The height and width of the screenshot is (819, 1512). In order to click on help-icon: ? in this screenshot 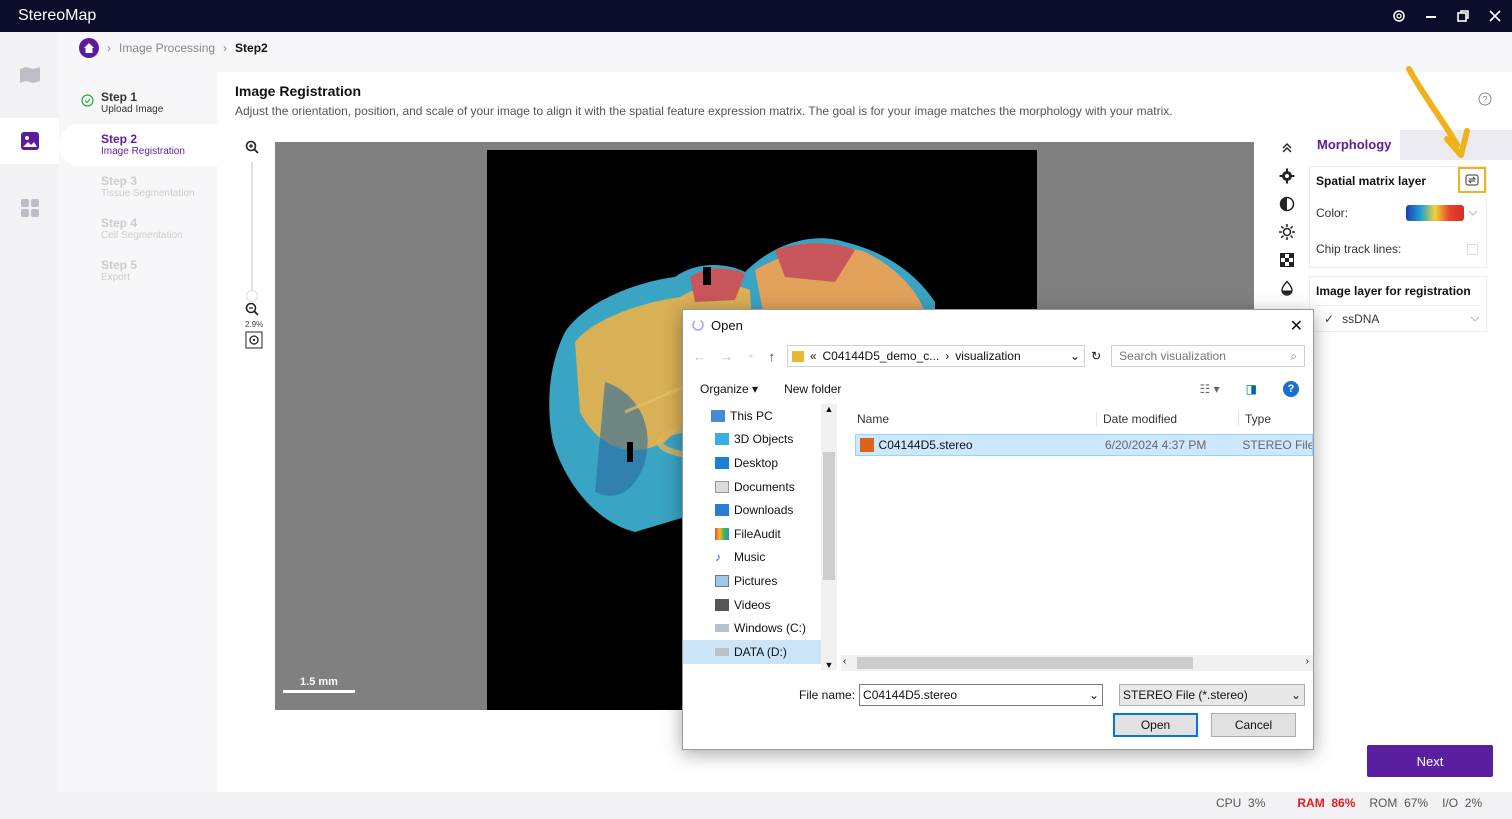, I will do `click(1485, 101)`.